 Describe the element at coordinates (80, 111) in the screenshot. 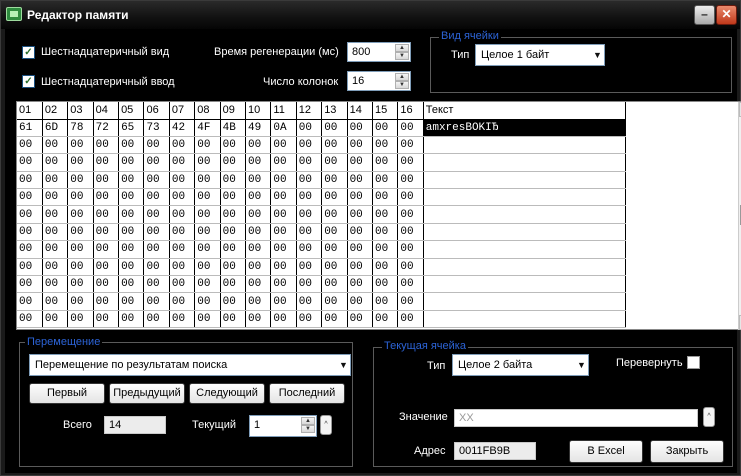

I see `column-header: 03` at that location.